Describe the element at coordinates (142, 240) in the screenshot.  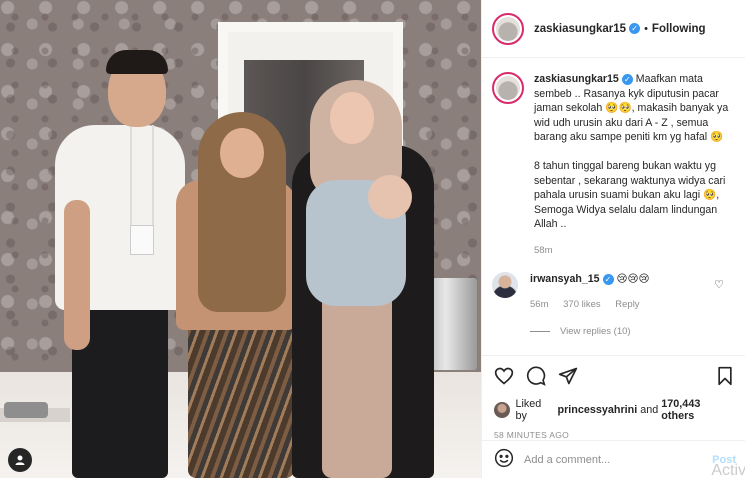
I see `id-card` at that location.